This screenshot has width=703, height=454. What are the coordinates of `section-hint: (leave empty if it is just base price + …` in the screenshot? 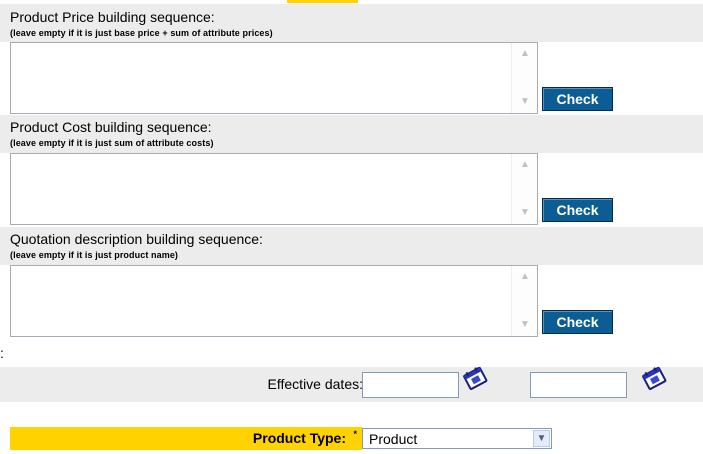 It's located at (141, 33).